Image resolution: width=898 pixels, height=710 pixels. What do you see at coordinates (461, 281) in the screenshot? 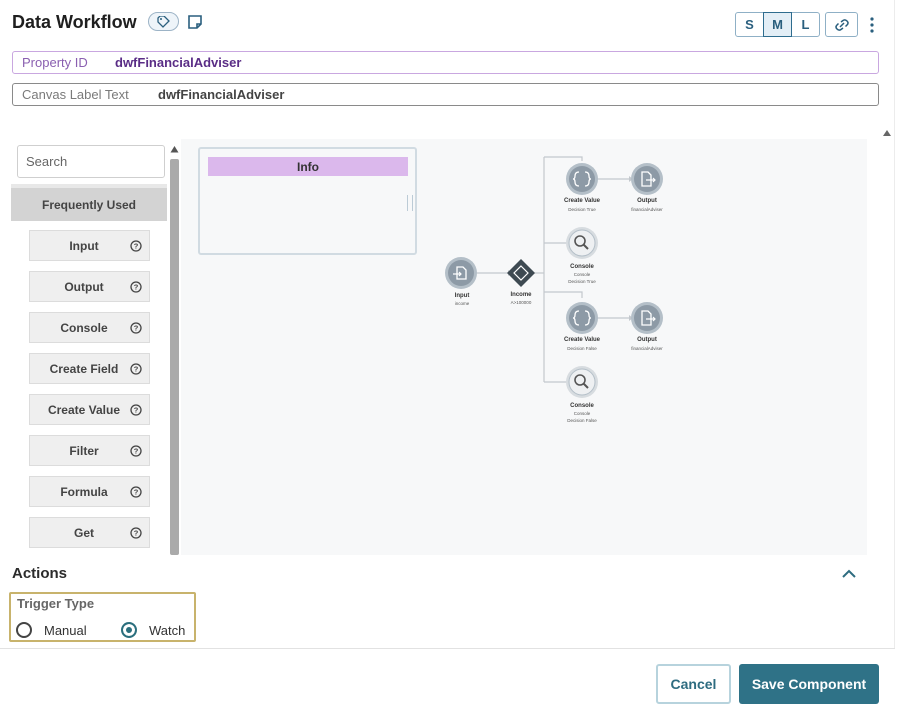
I see `node-input: Input income` at bounding box center [461, 281].